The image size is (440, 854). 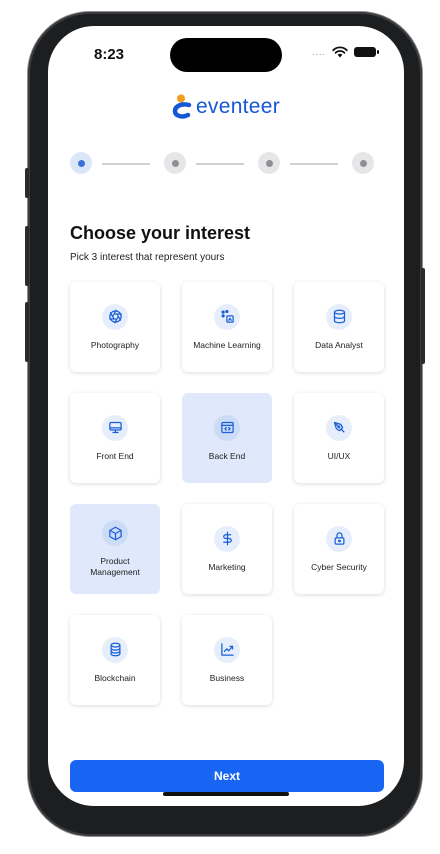 What do you see at coordinates (339, 438) in the screenshot?
I see `interest-card-ui-ux: UI/UX` at bounding box center [339, 438].